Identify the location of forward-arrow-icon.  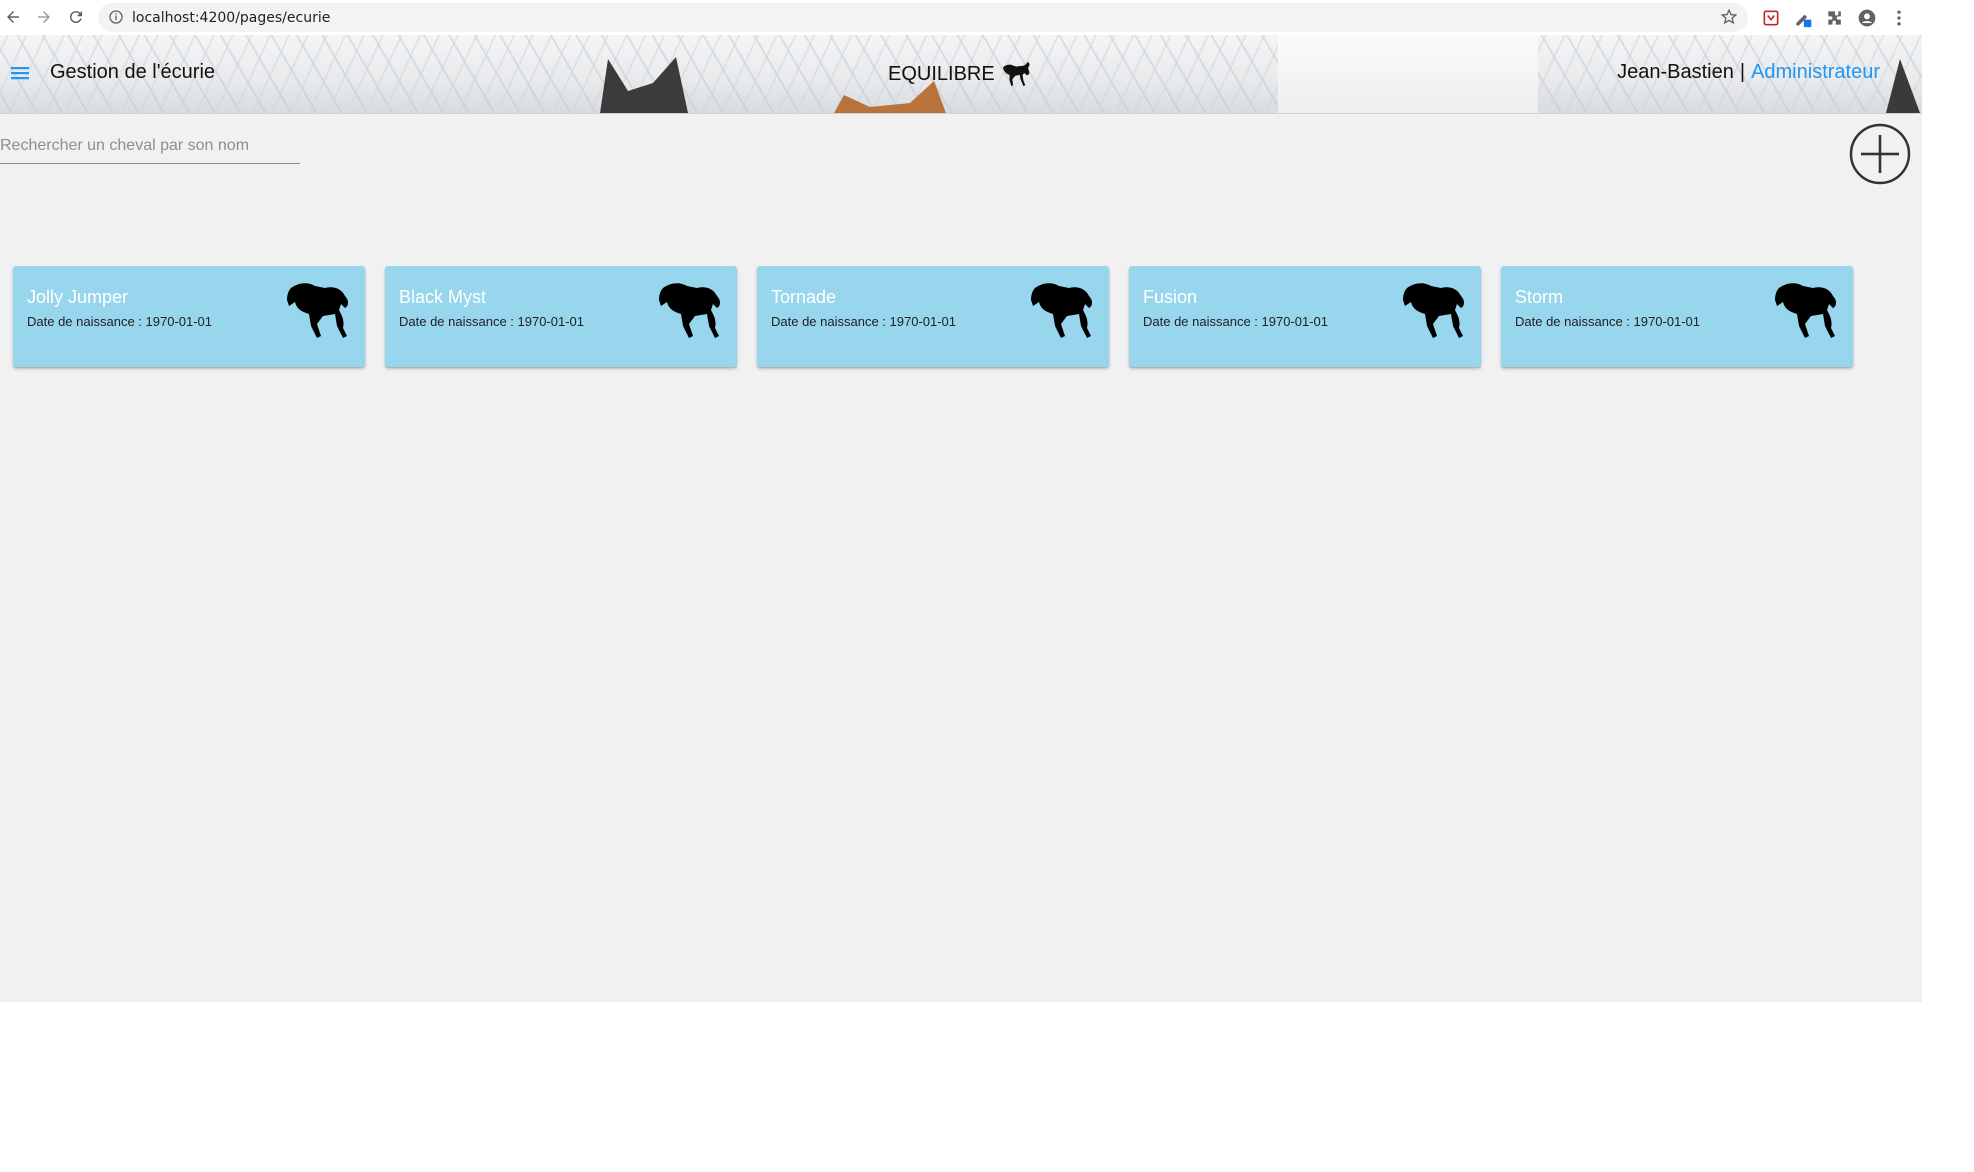
(44, 17).